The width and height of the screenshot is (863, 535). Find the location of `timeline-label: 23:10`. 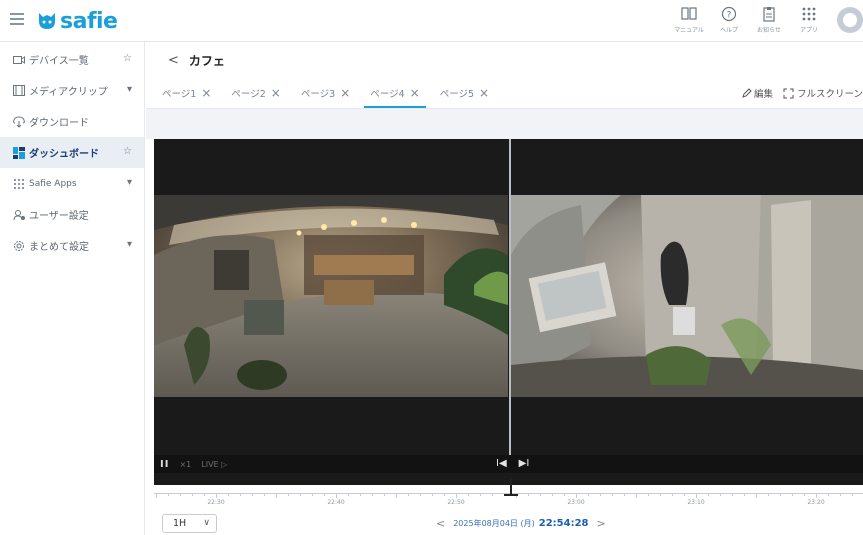

timeline-label: 23:10 is located at coordinates (696, 502).